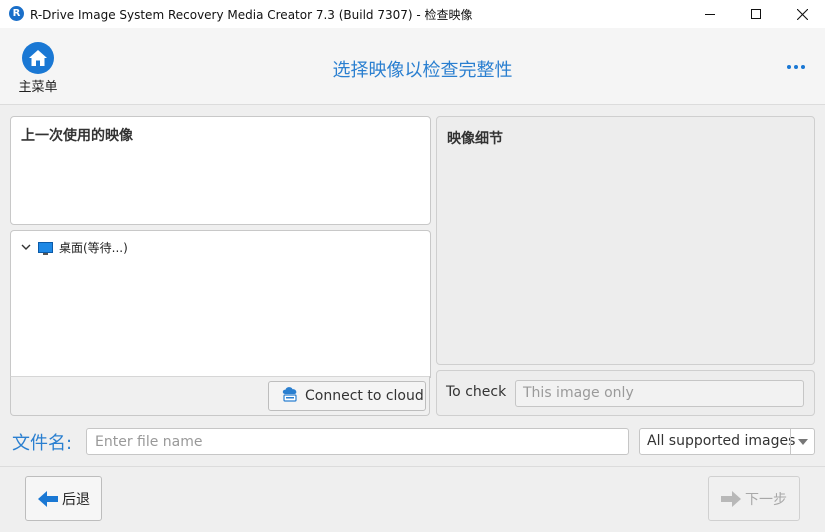 The height and width of the screenshot is (532, 825). I want to click on page-title: 选择映像以检查完整性, so click(422, 70).